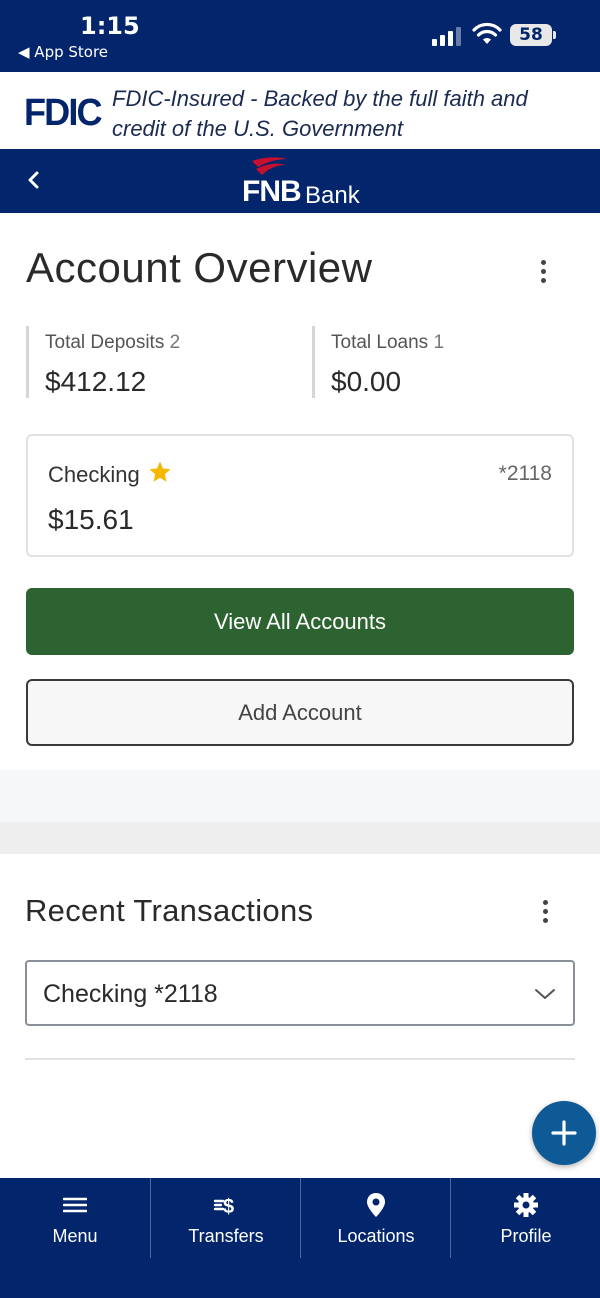  Describe the element at coordinates (175, 342) in the screenshot. I see `total-deposits-count: 2` at that location.